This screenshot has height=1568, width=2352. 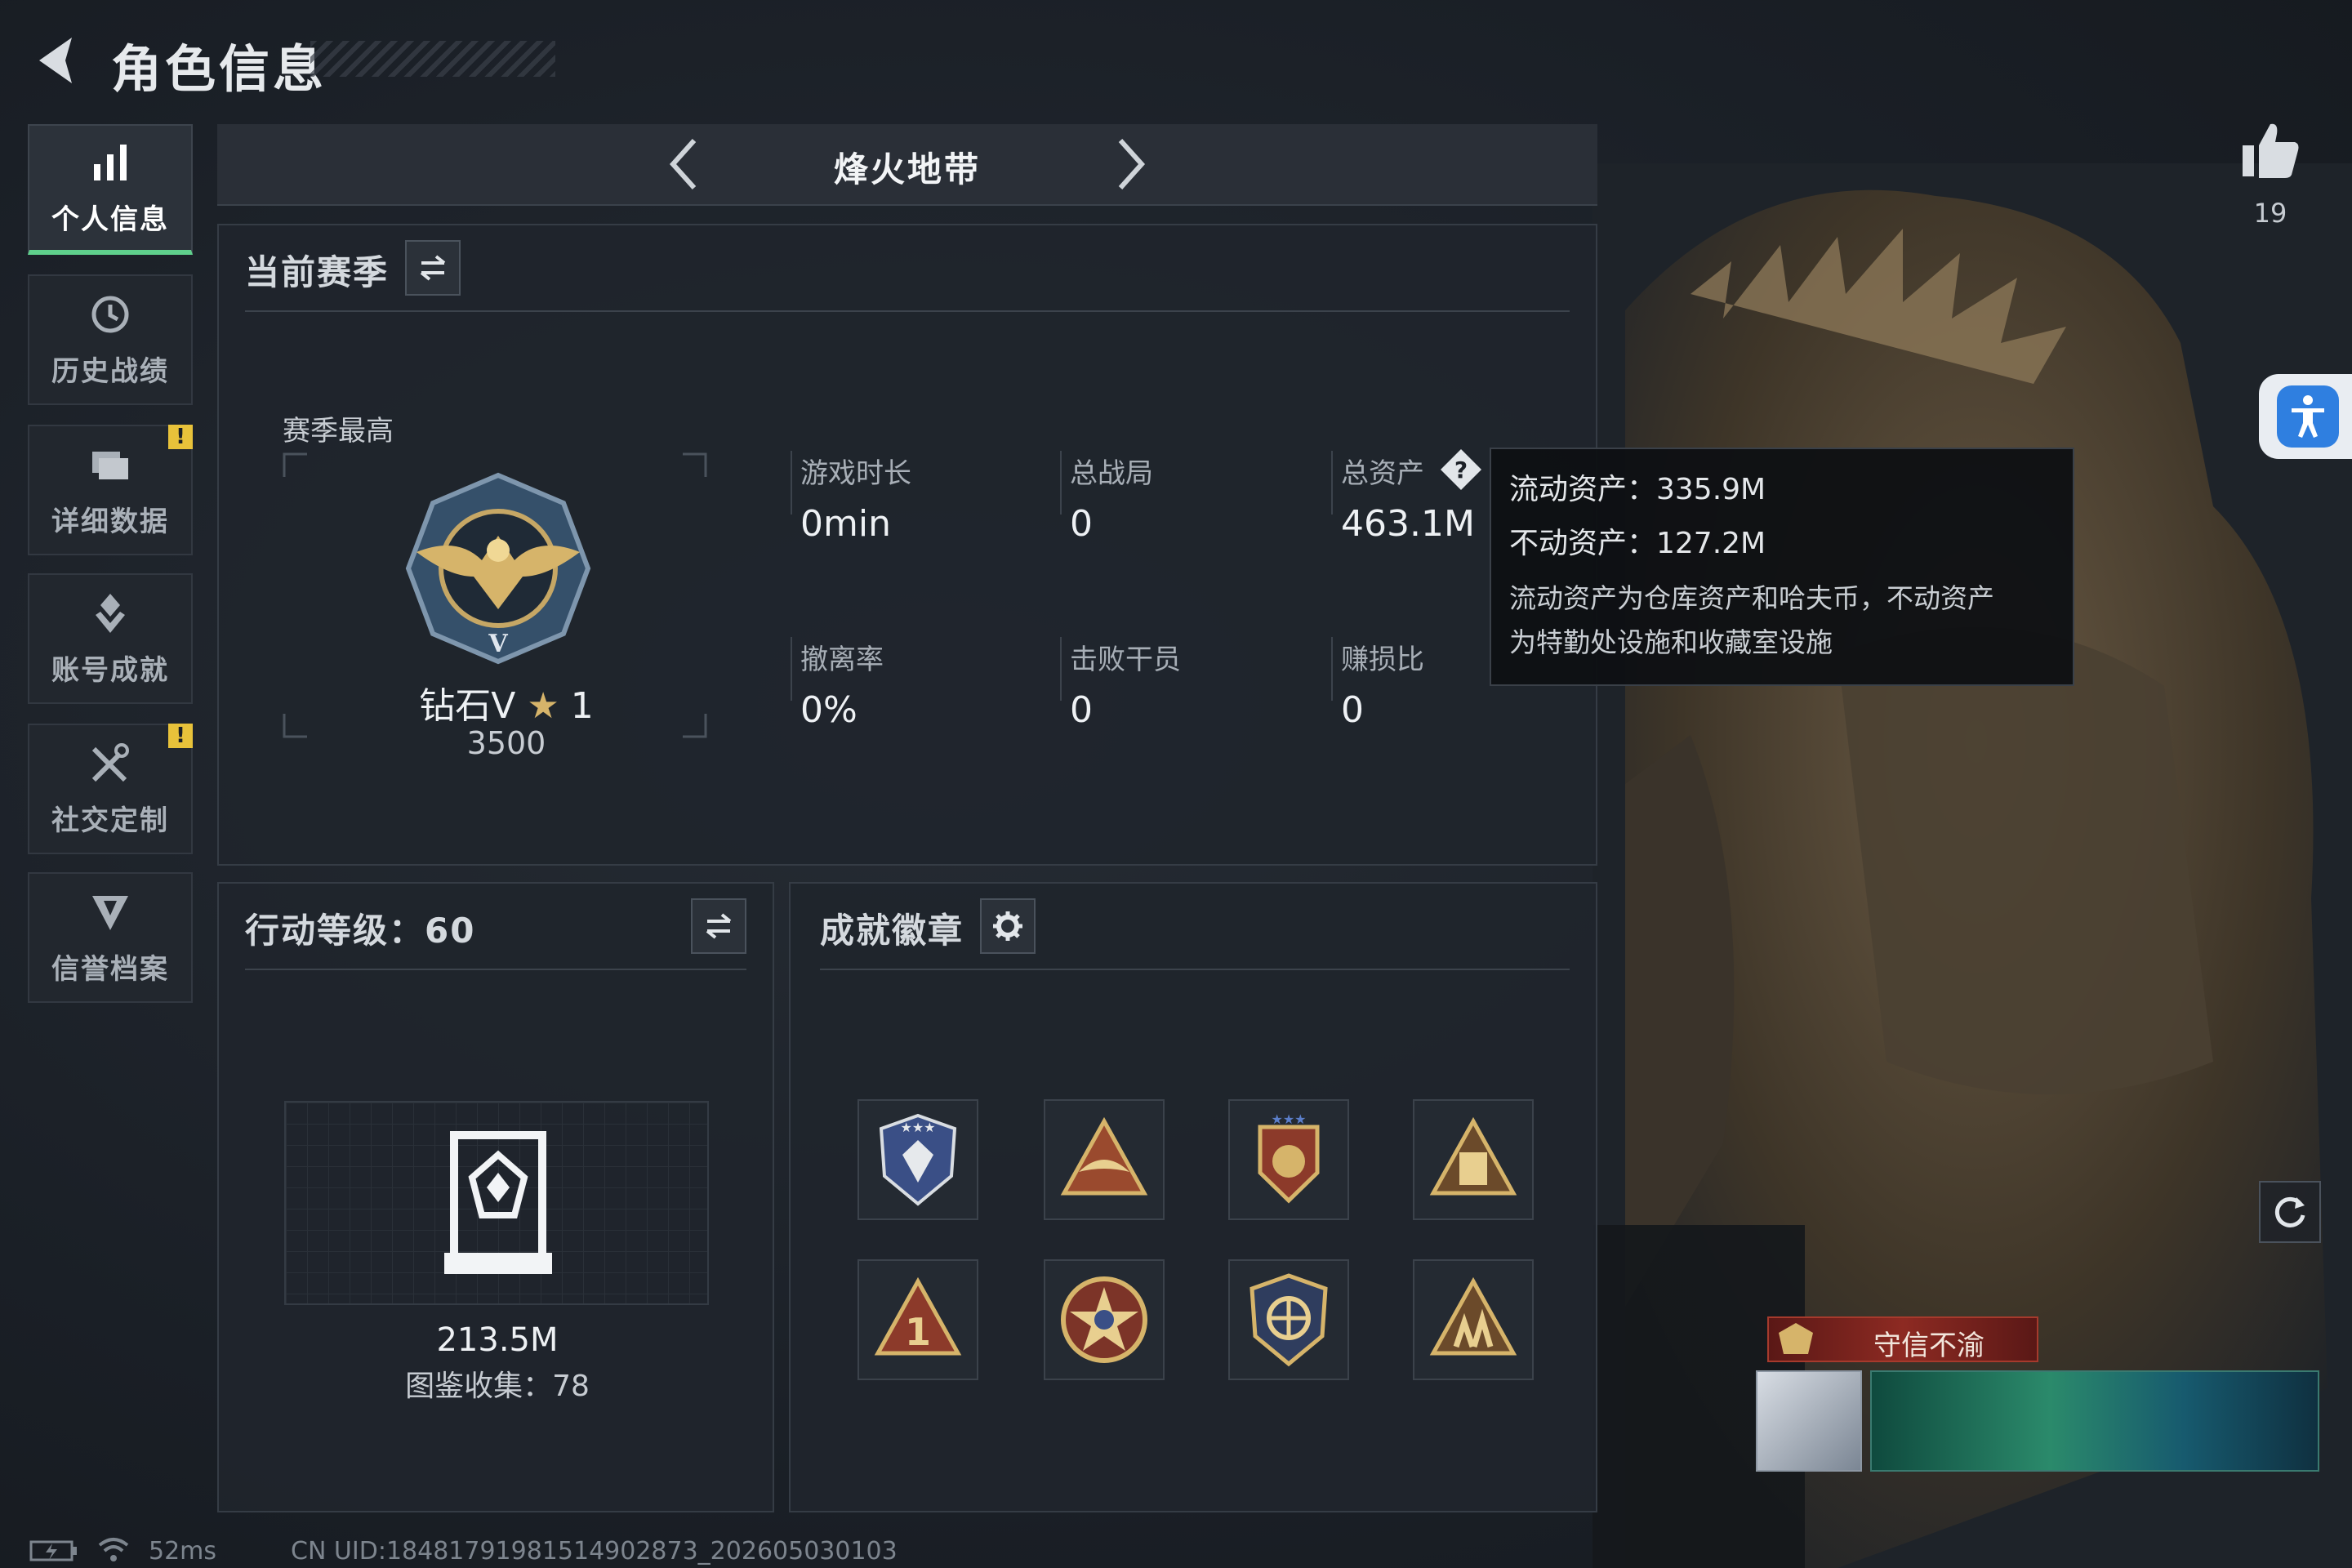 I want to click on sidebar-item-account-achievements: 账号成就, so click(x=111, y=638).